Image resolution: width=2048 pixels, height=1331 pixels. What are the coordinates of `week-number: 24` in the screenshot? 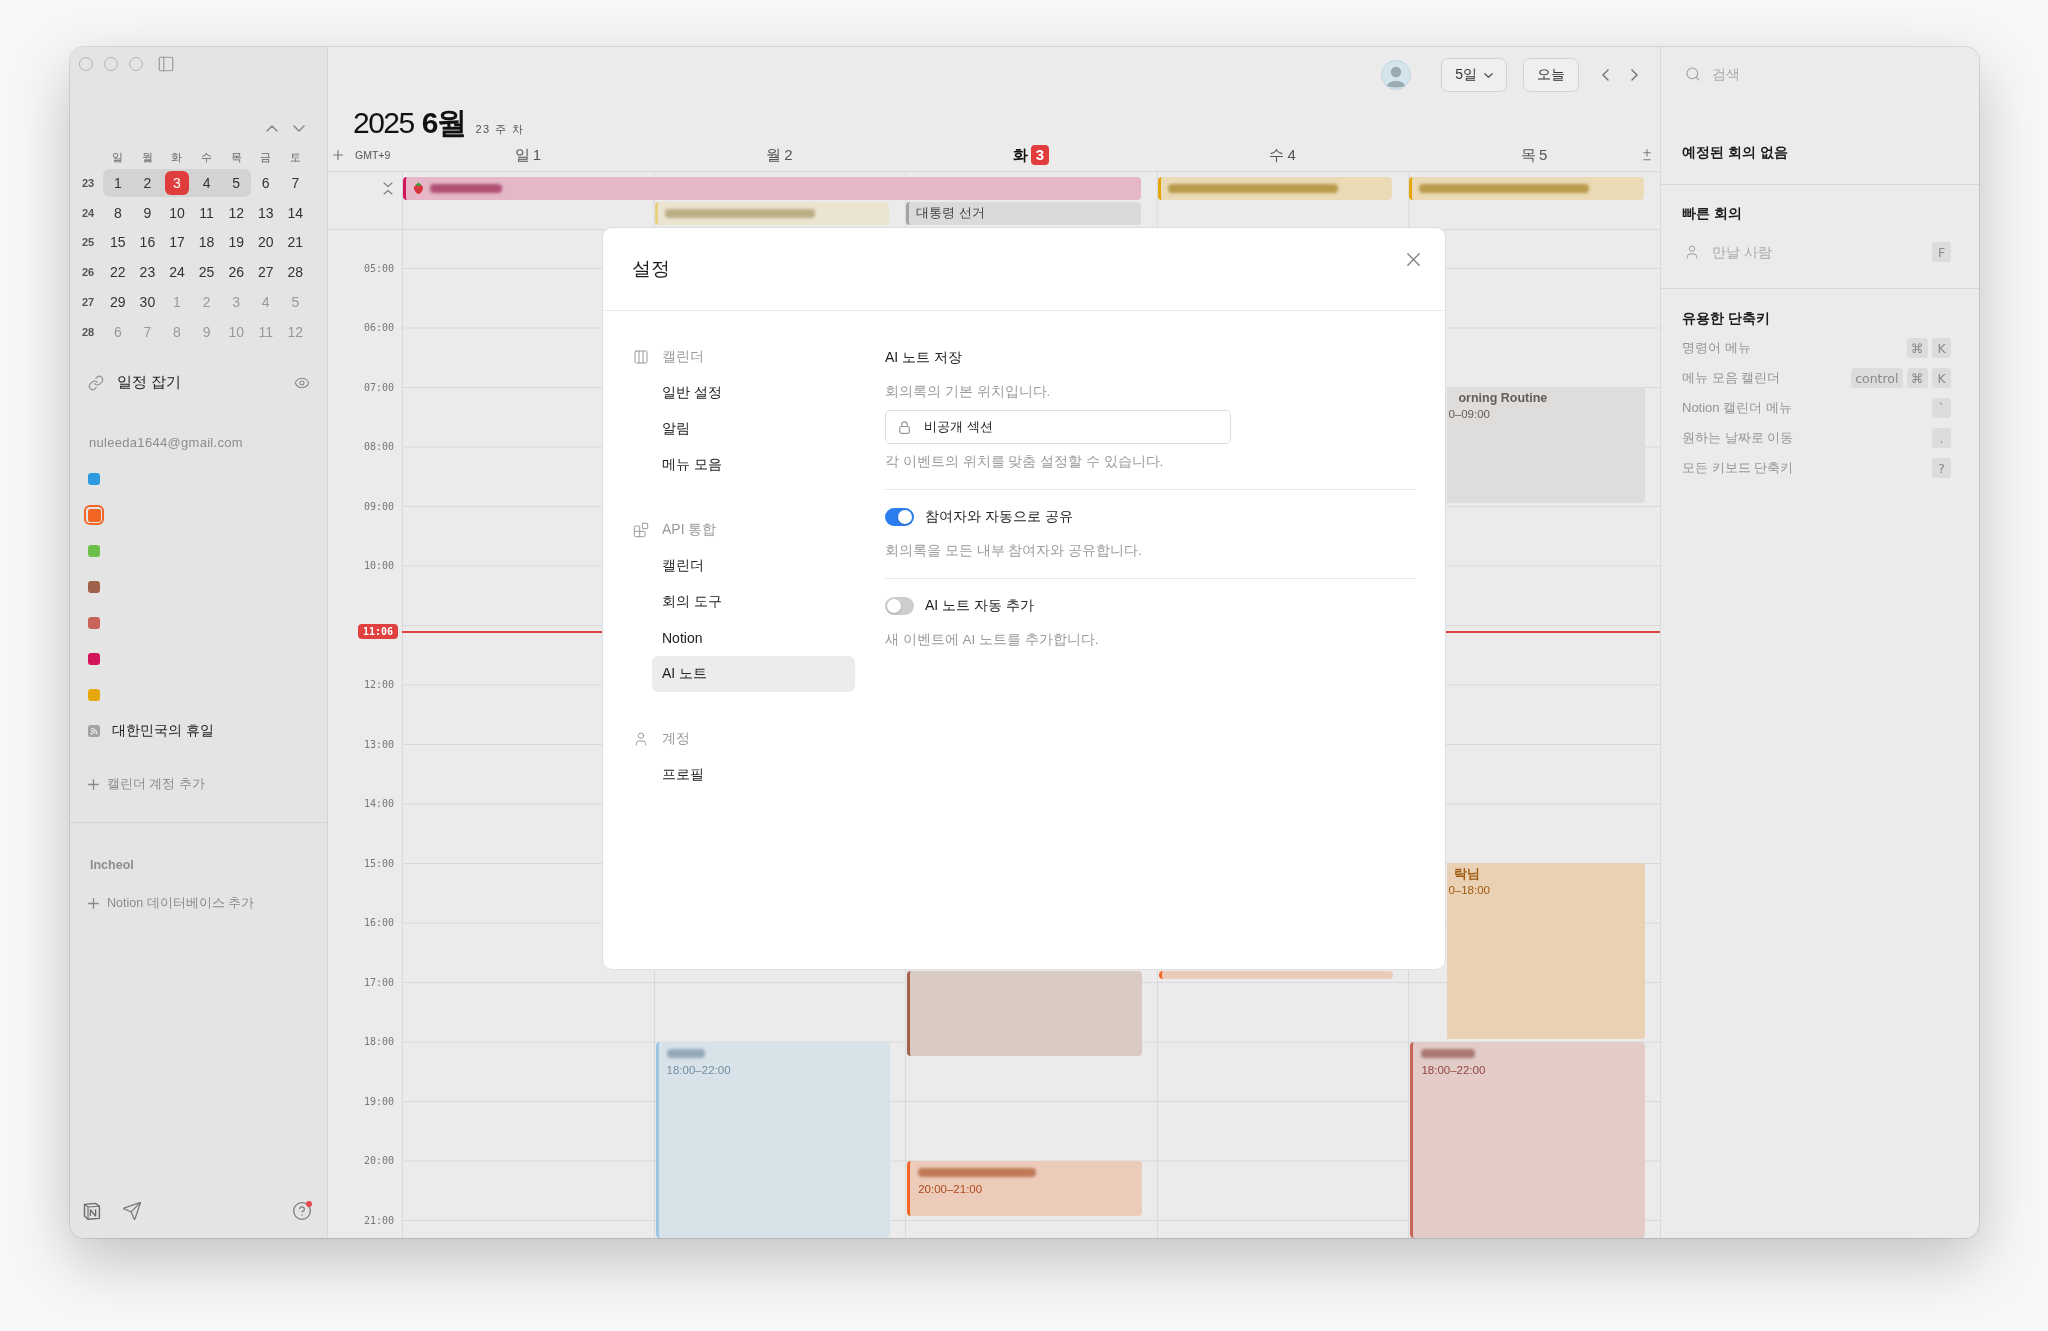 It's located at (88, 212).